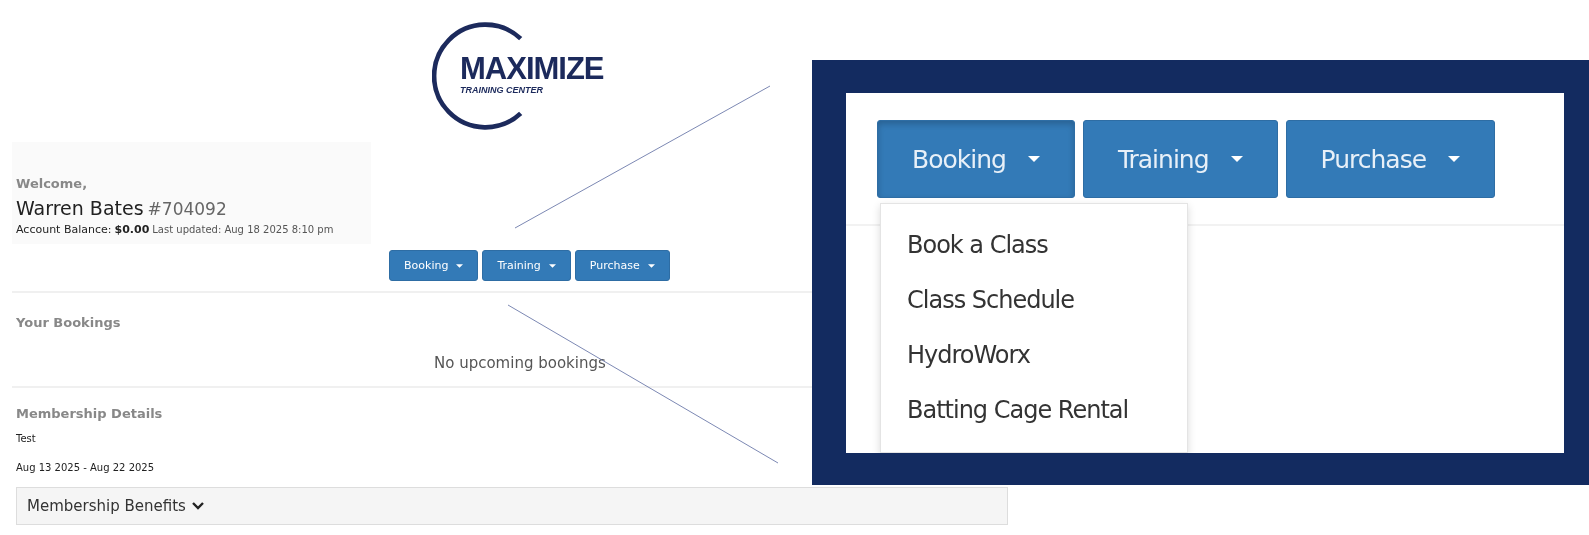  I want to click on dropdown-item: Class Schedule, so click(1034, 300).